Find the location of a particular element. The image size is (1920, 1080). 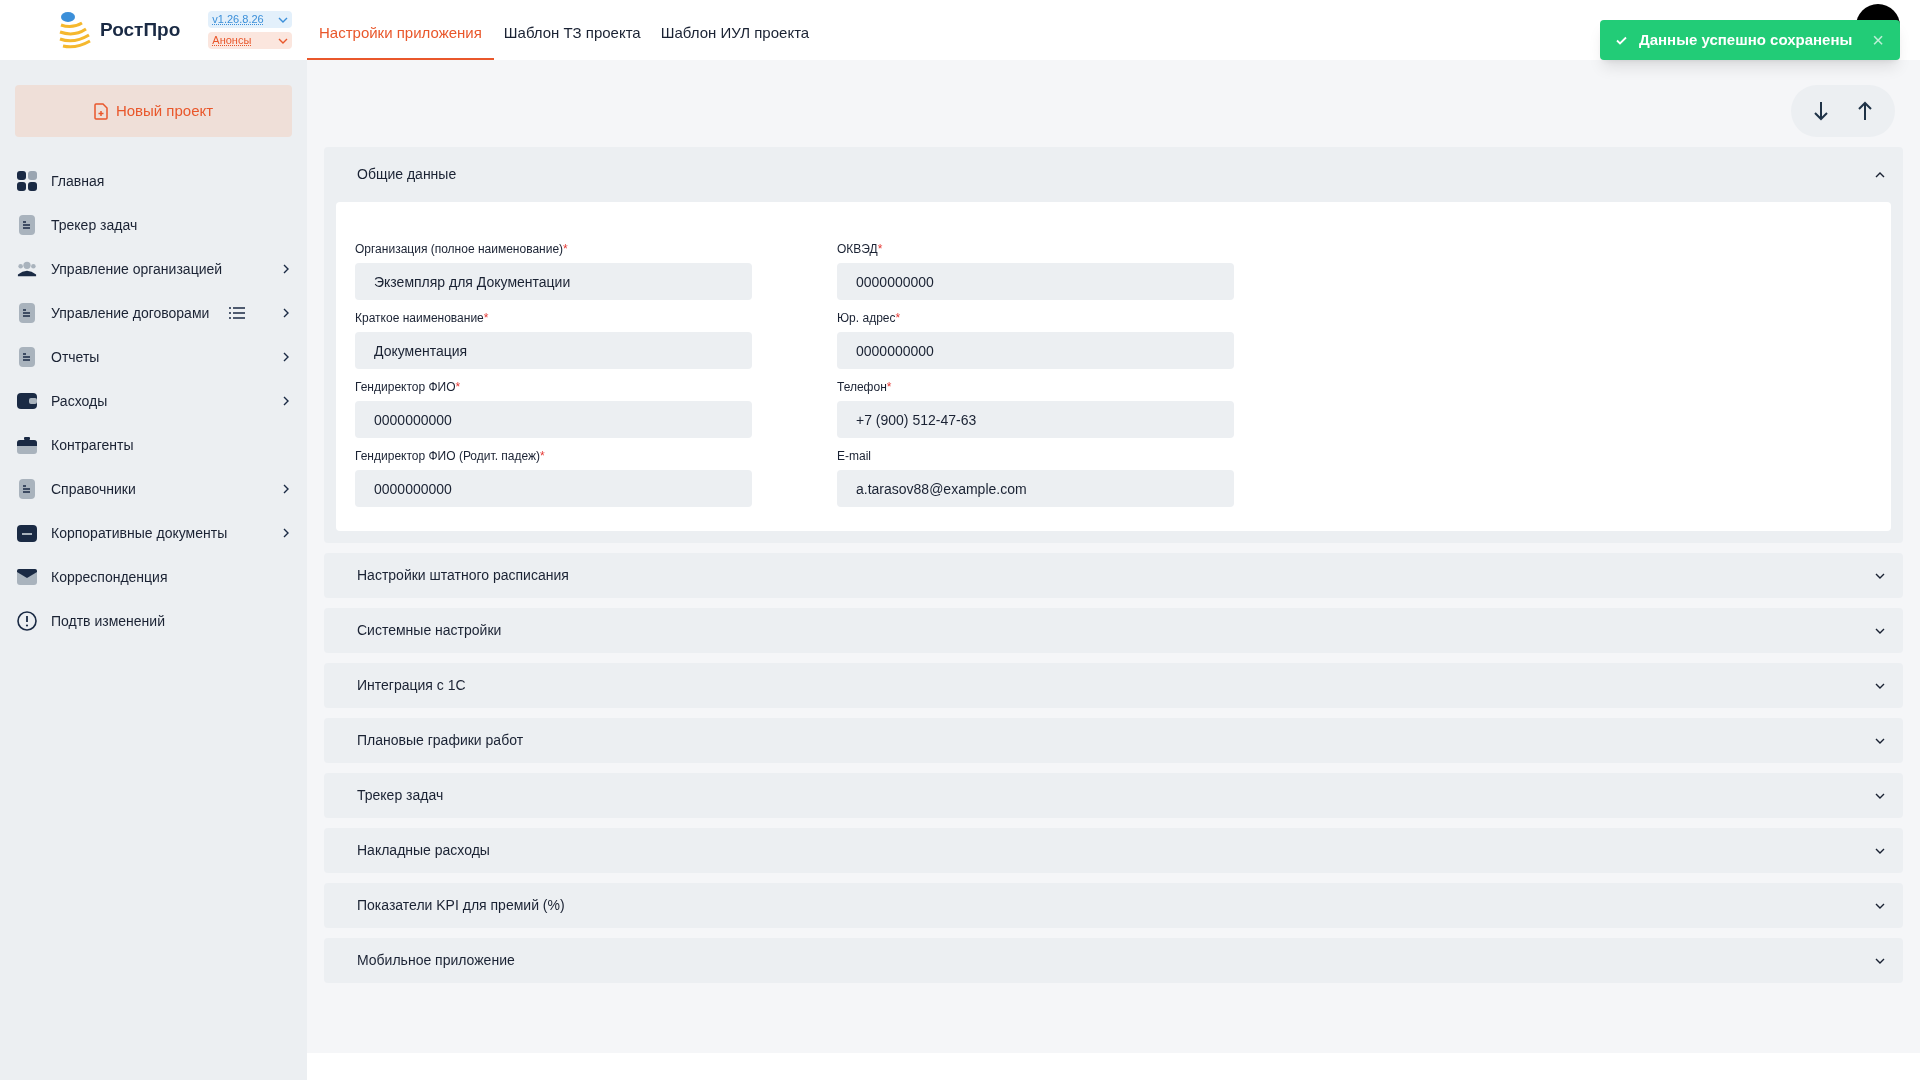

tab: Шаблон ТЗ проекта is located at coordinates (572, 34).